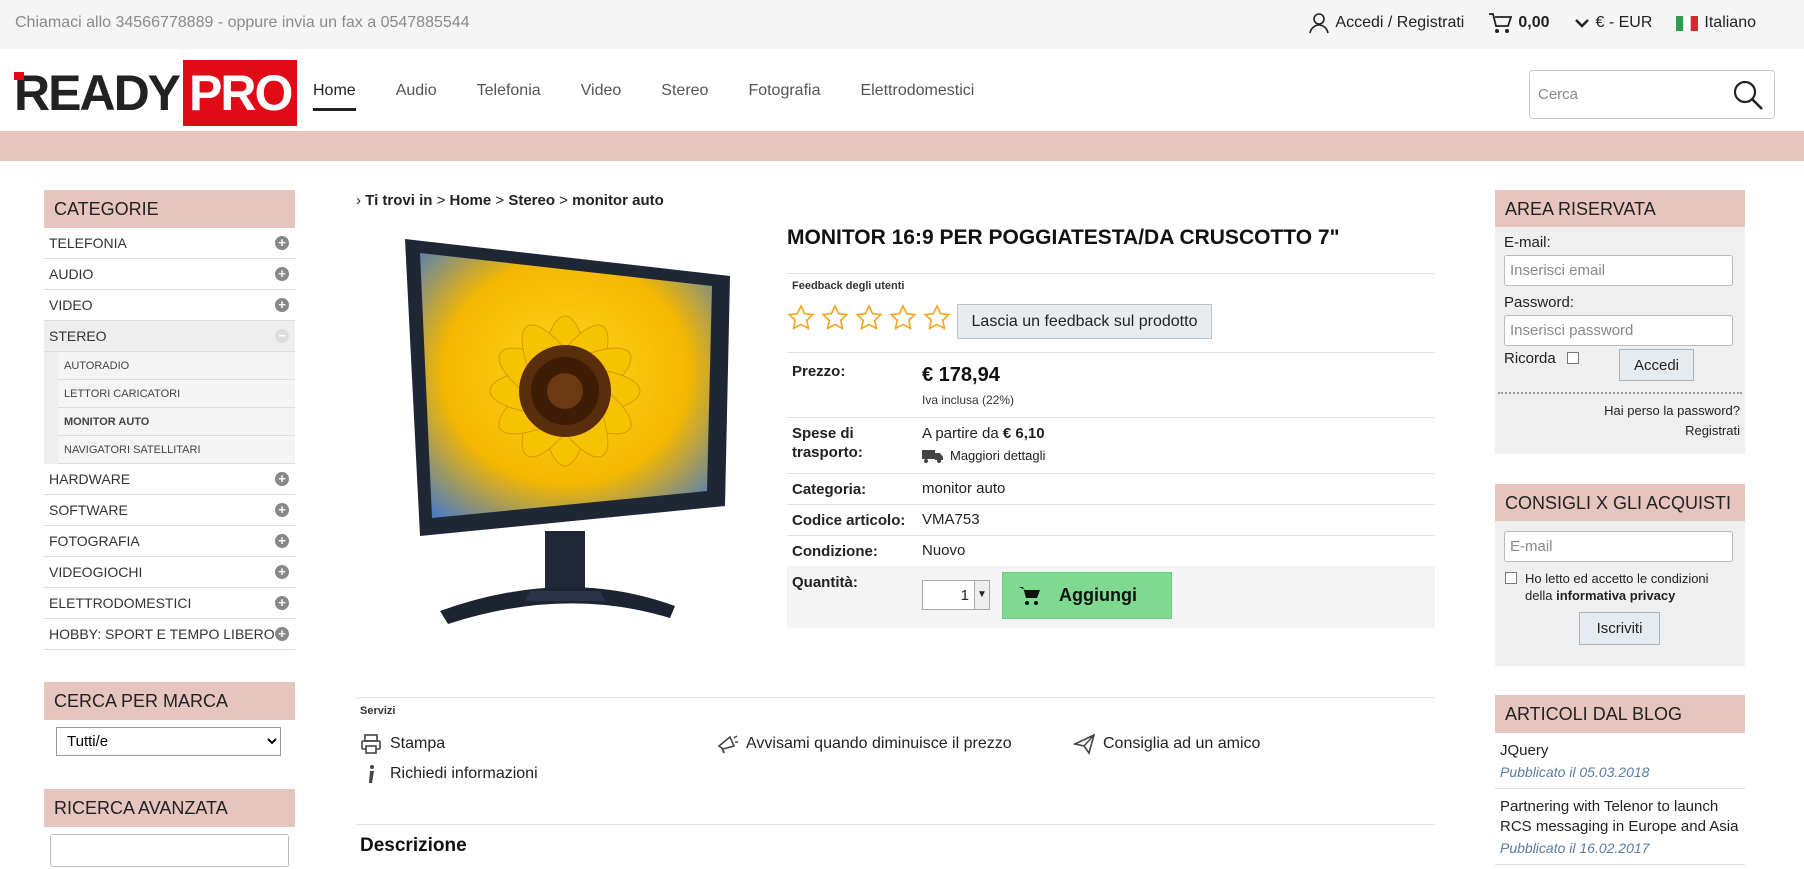 The height and width of the screenshot is (869, 1804). I want to click on remember-checkbox, so click(1573, 358).